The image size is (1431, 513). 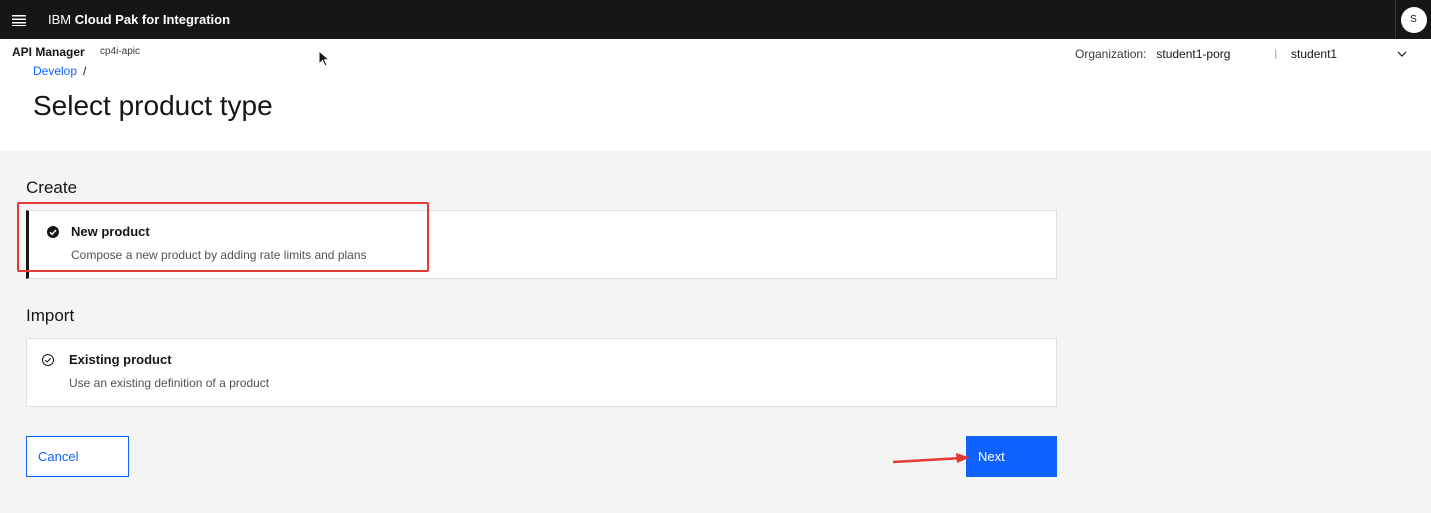 I want to click on organization-selector: Organization: student1-porg | student1, so click(x=1241, y=54).